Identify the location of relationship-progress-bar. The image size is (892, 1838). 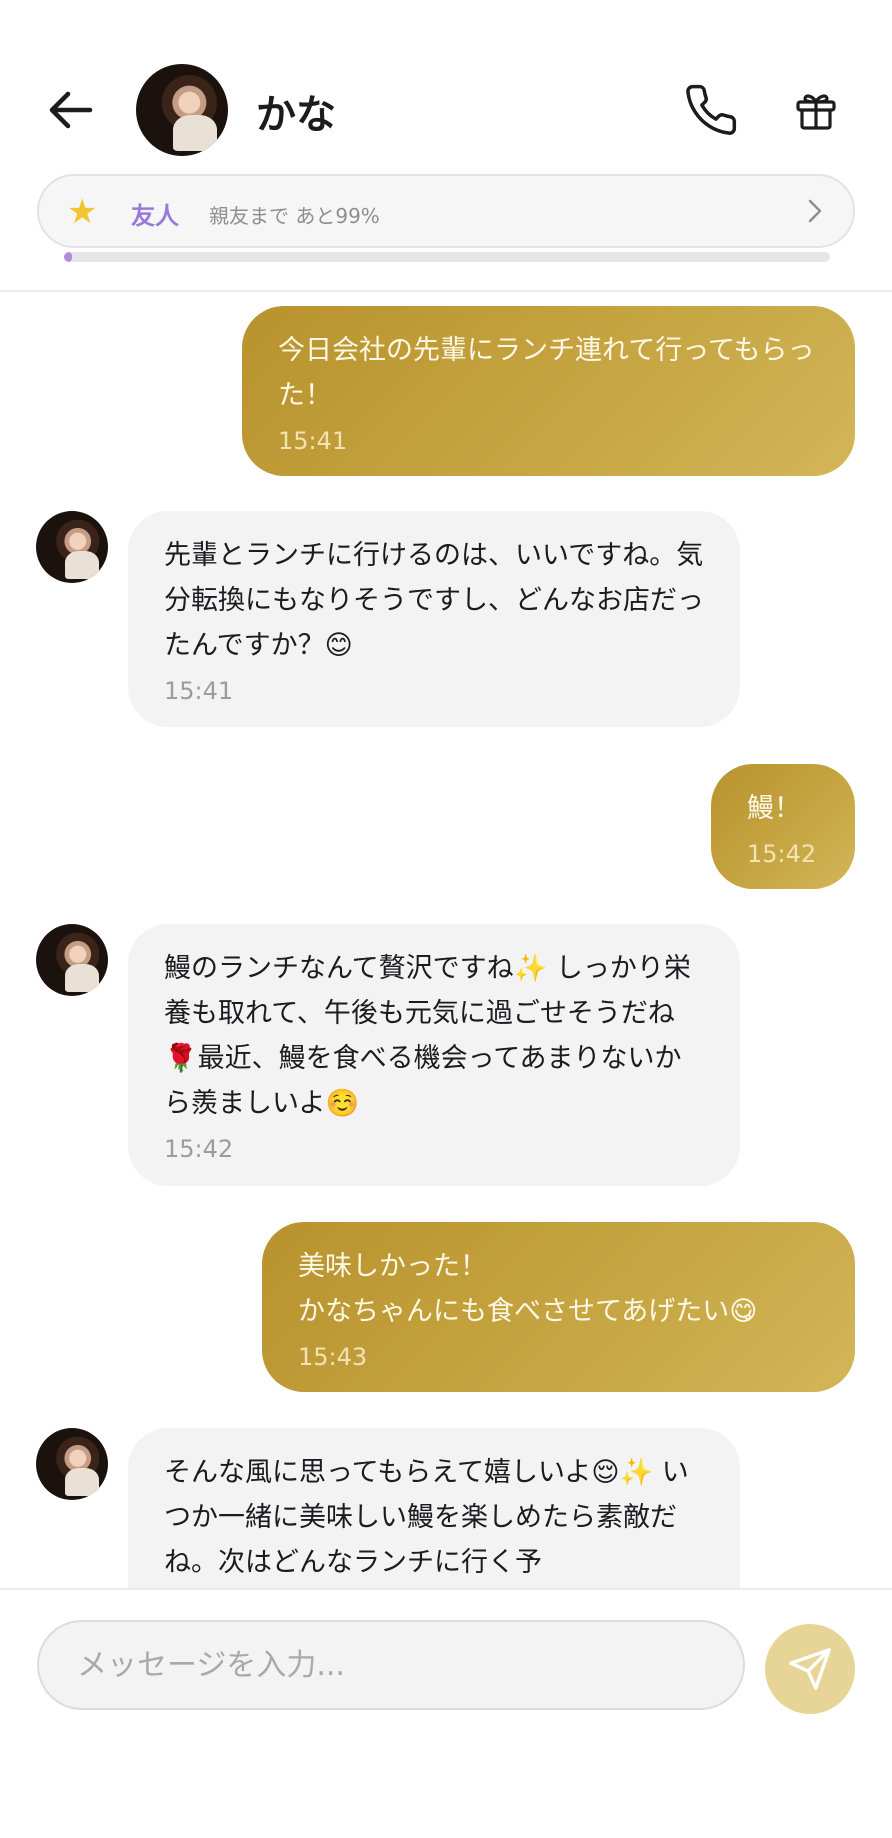
(447, 257).